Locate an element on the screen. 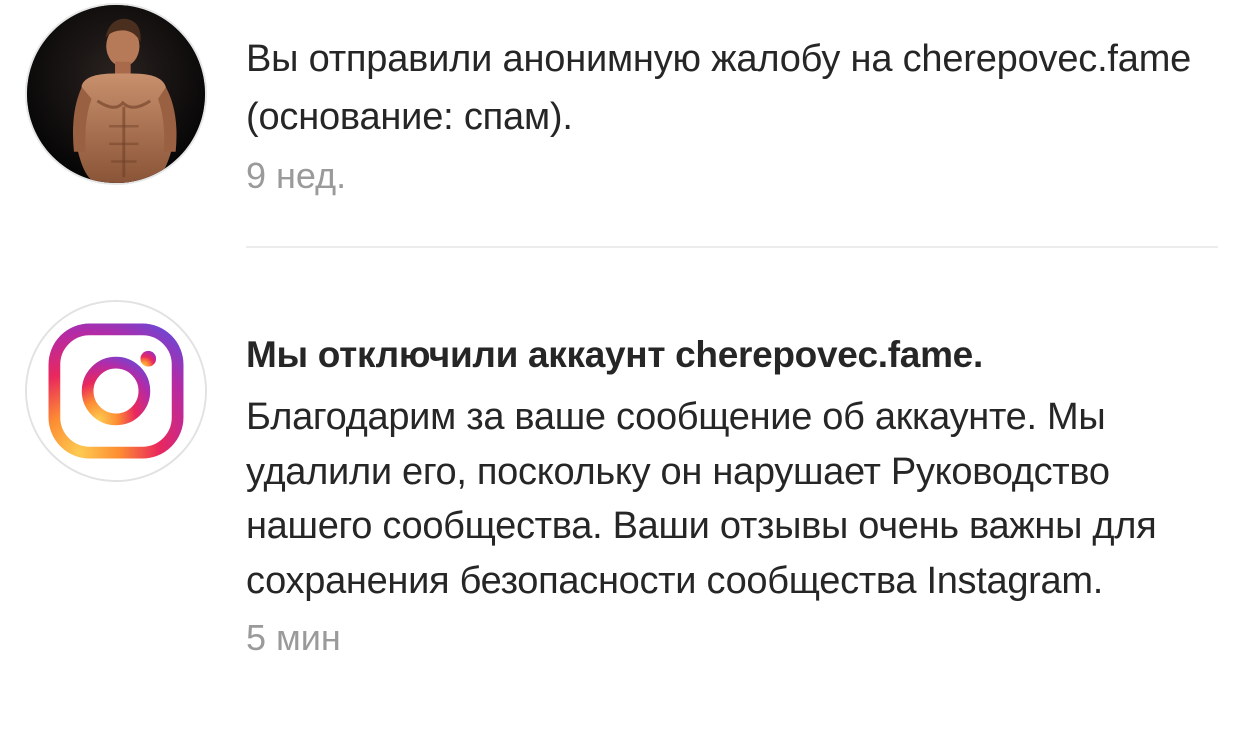 This screenshot has height=746, width=1242. notification-timestamp: 9 нед. is located at coordinates (296, 175).